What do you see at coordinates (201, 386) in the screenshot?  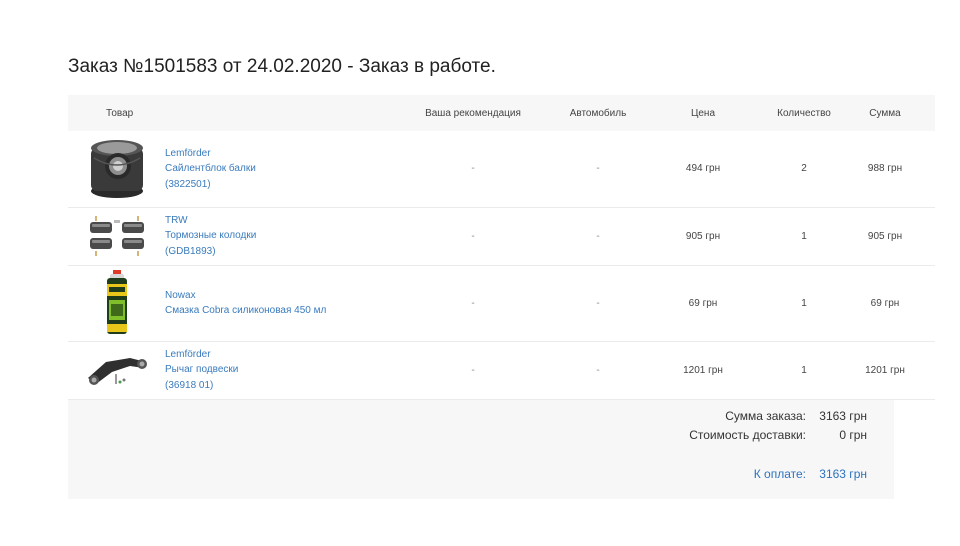 I see `product-code-link: (36918 01)` at bounding box center [201, 386].